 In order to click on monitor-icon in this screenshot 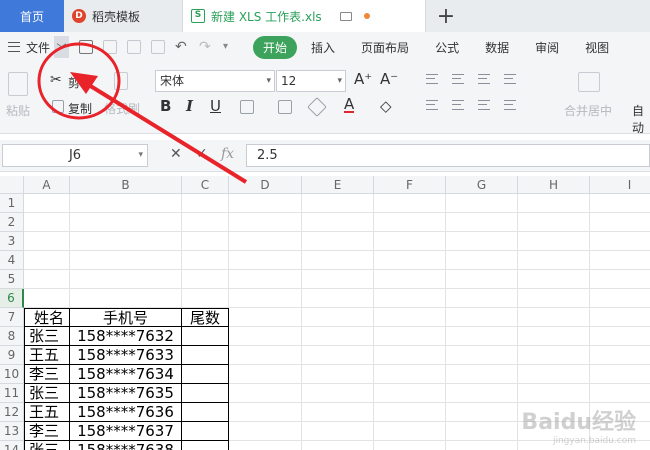, I will do `click(345, 16)`.